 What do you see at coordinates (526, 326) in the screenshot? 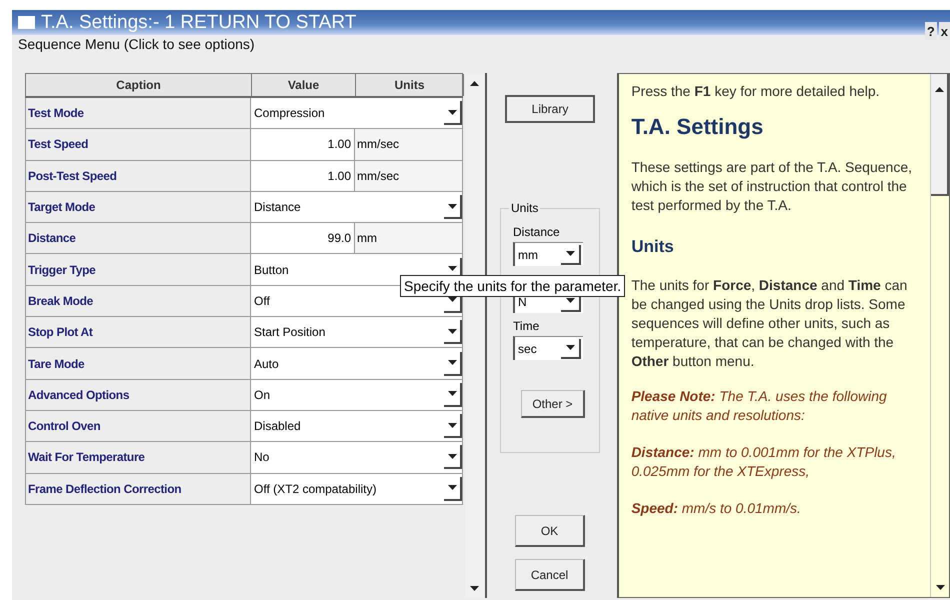
I see `unit-label: Time` at bounding box center [526, 326].